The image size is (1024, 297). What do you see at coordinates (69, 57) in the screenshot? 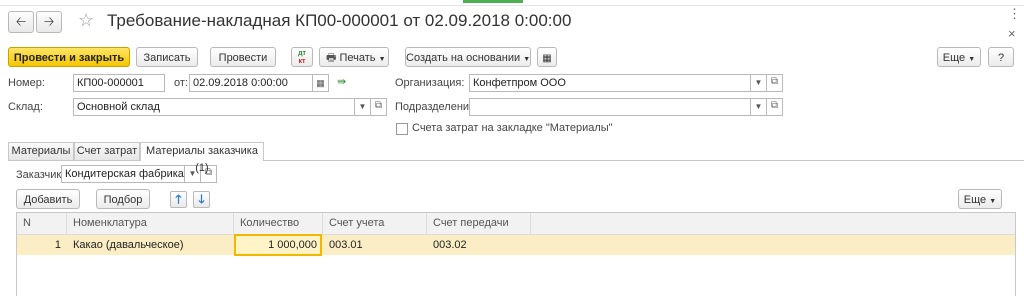
I see `post-and-close-button: Провести и закрыть` at bounding box center [69, 57].